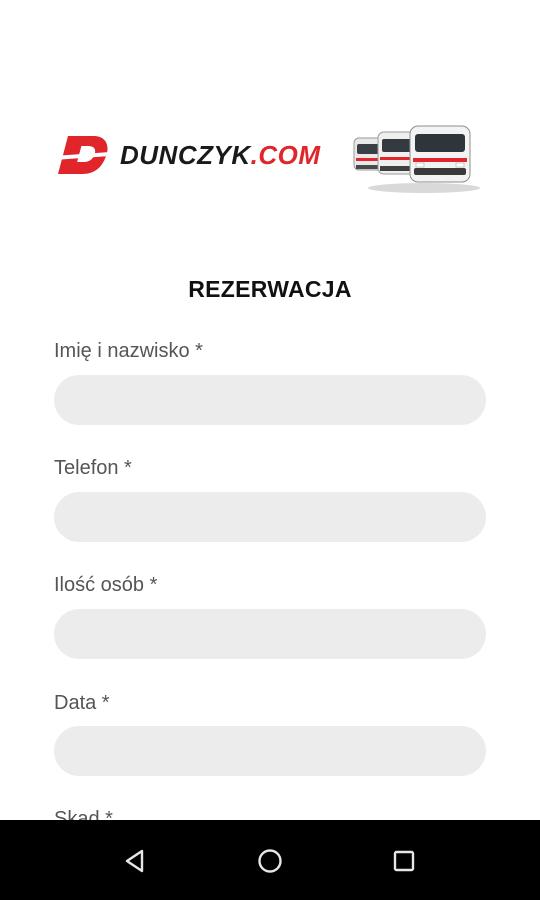 This screenshot has height=900, width=540. I want to click on date-label: Data *, so click(82, 703).